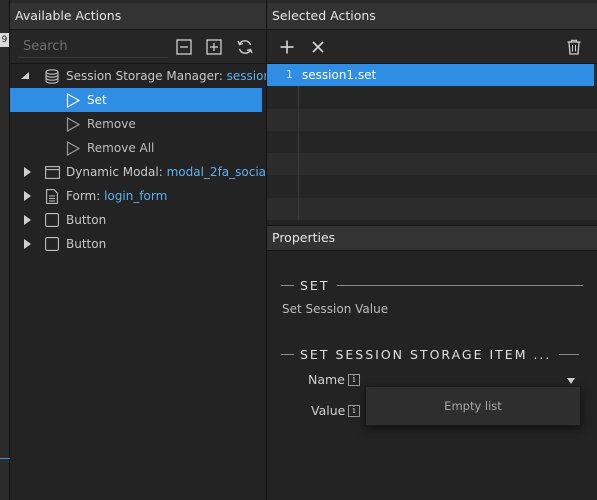 Image resolution: width=597 pixels, height=500 pixels. I want to click on tree-item-dynamic-modal: Dynamic Modal: modal_2fa_social, so click(140, 172).